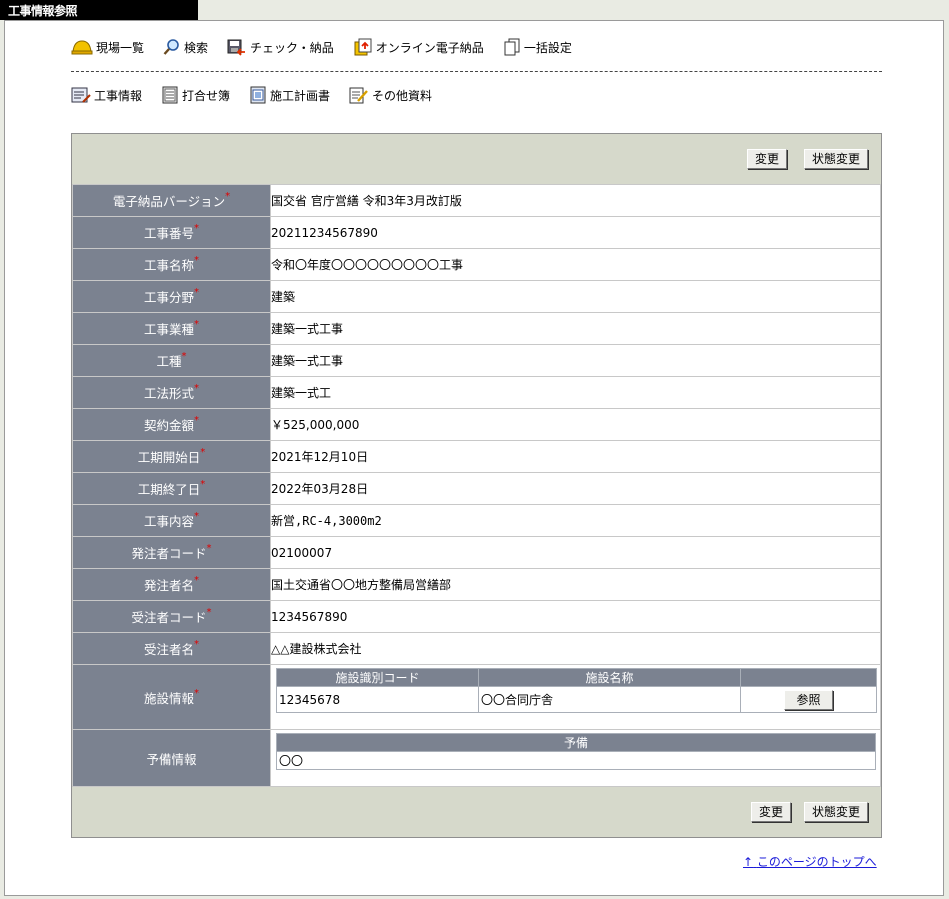 This screenshot has height=899, width=949. Describe the element at coordinates (171, 264) in the screenshot. I see `field-label: 工事名称*` at that location.